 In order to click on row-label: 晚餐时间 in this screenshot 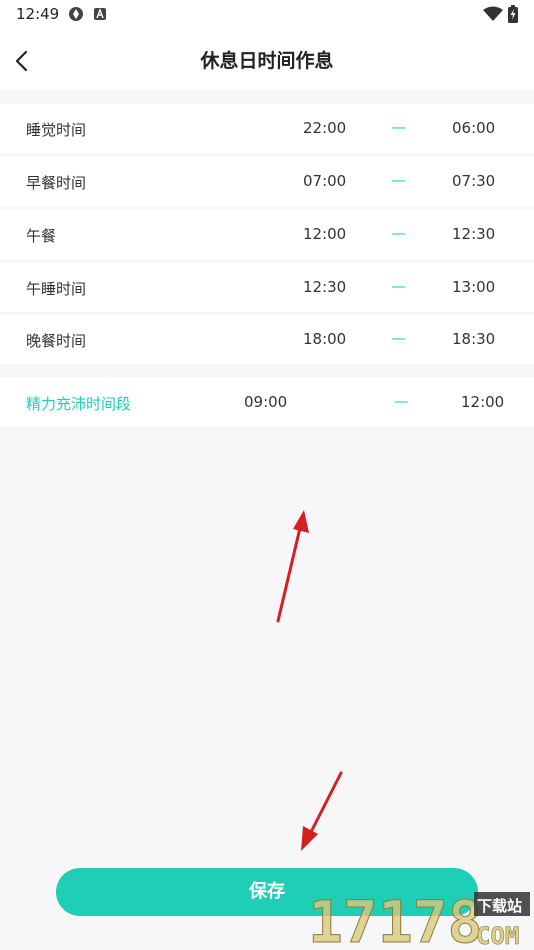, I will do `click(56, 341)`.